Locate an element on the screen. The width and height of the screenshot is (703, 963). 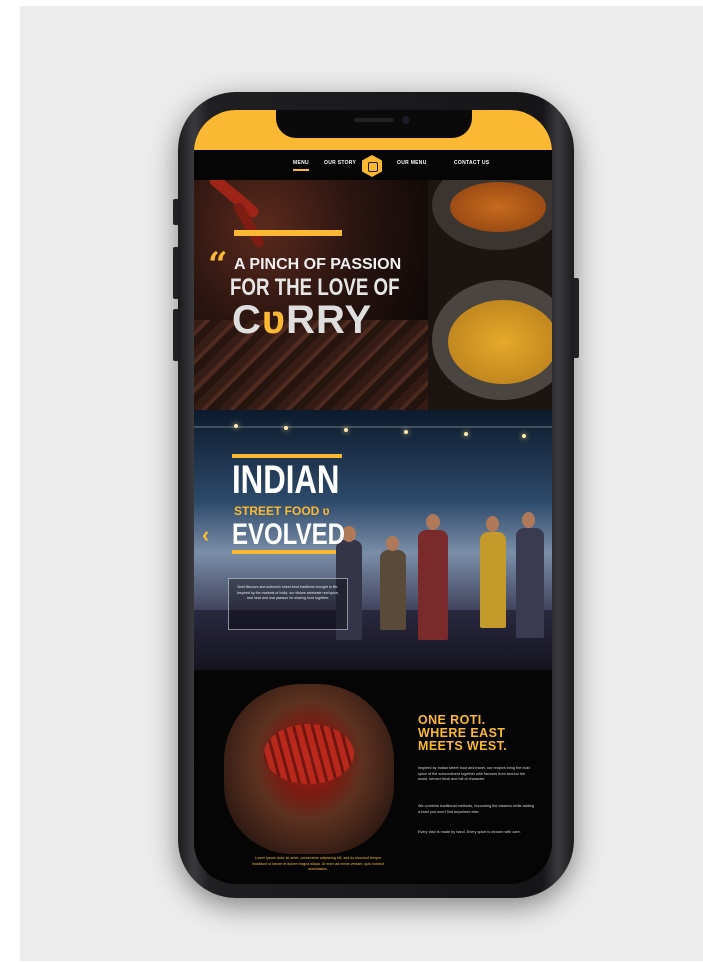
camera is located at coordinates (406, 120).